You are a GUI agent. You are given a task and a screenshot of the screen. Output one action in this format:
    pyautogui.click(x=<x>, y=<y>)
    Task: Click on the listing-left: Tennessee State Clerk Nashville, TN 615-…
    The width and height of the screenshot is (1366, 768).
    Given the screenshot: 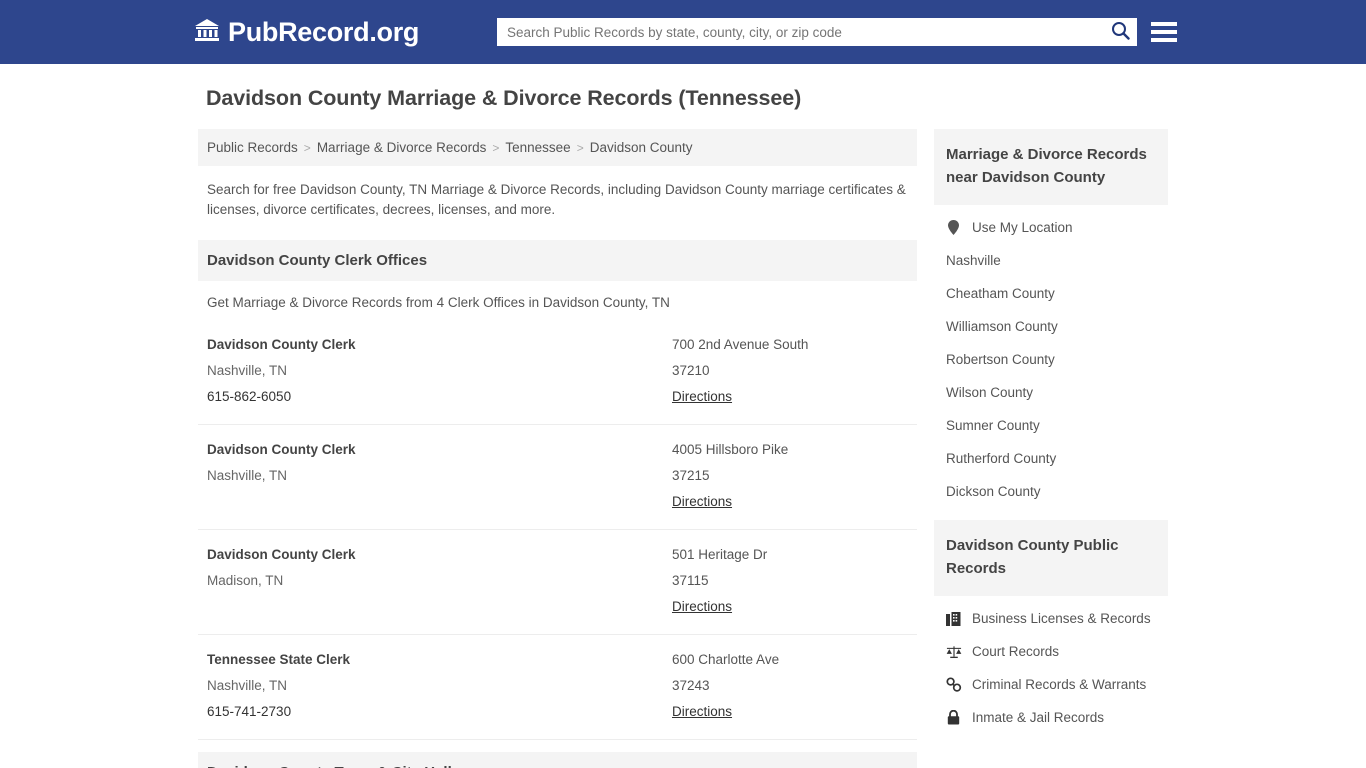 What is the action you would take?
    pyautogui.click(x=439, y=686)
    